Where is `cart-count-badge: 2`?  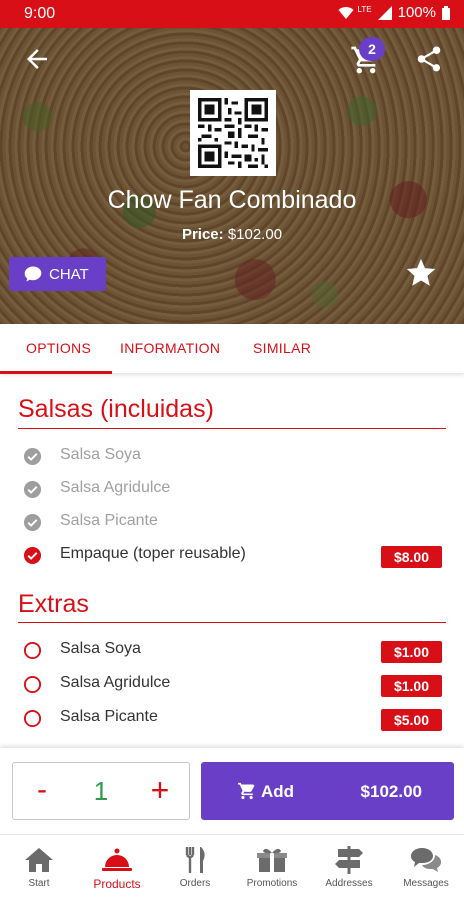
cart-count-badge: 2 is located at coordinates (372, 49).